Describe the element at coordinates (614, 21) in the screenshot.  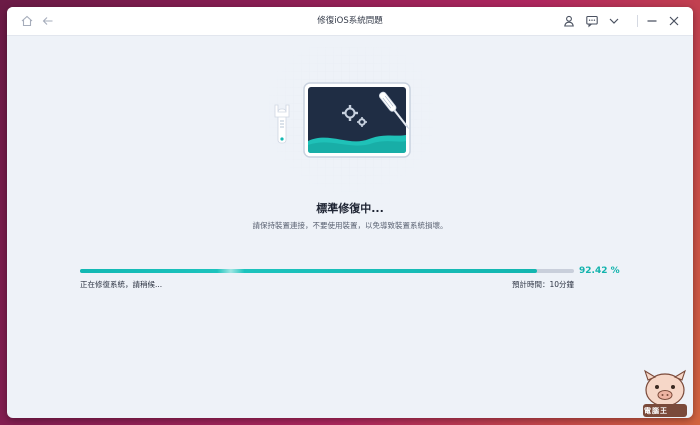
I see `chevron-down-icon` at that location.